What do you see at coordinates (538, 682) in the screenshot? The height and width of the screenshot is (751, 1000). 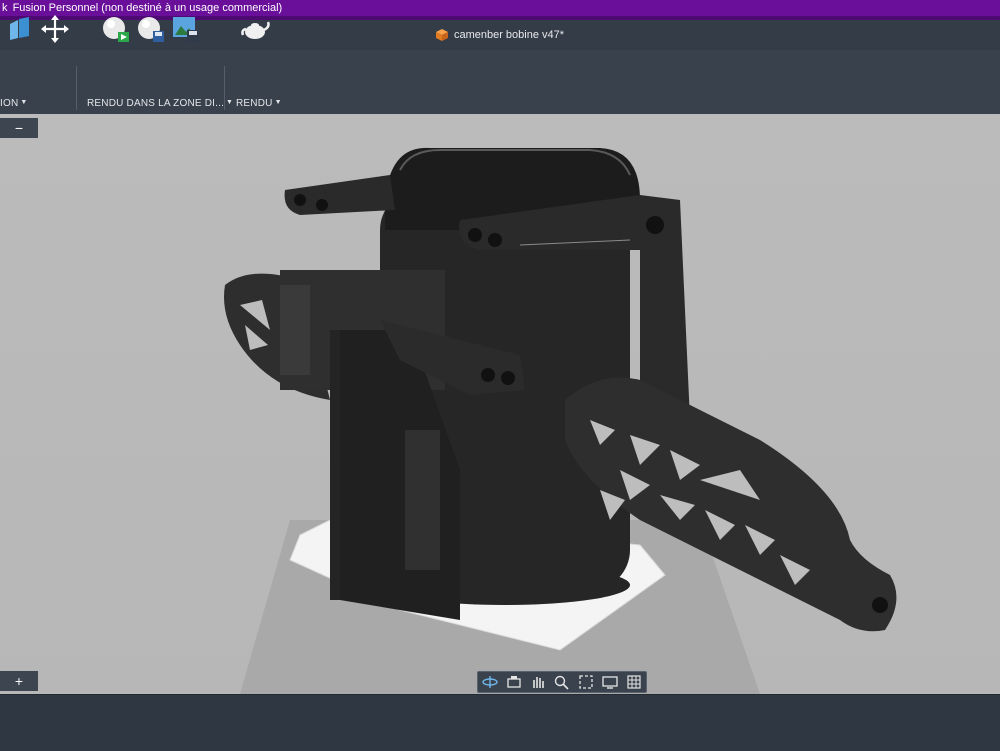 I see `pan-icon` at bounding box center [538, 682].